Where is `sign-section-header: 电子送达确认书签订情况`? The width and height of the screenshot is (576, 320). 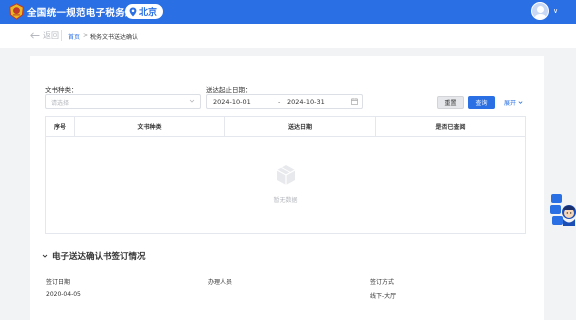 sign-section-header: 电子送达确认书签订情况 is located at coordinates (94, 256).